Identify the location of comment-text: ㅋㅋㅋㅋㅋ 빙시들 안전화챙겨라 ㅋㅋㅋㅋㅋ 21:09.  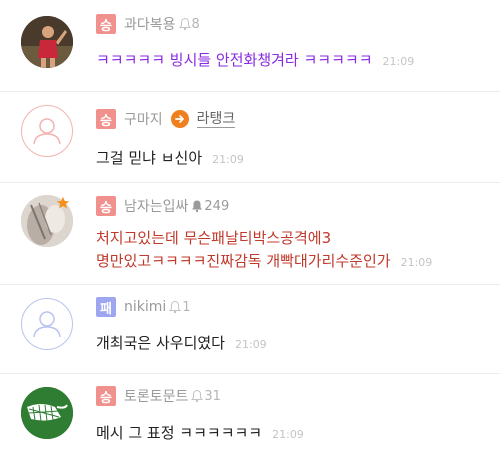
(255, 61).